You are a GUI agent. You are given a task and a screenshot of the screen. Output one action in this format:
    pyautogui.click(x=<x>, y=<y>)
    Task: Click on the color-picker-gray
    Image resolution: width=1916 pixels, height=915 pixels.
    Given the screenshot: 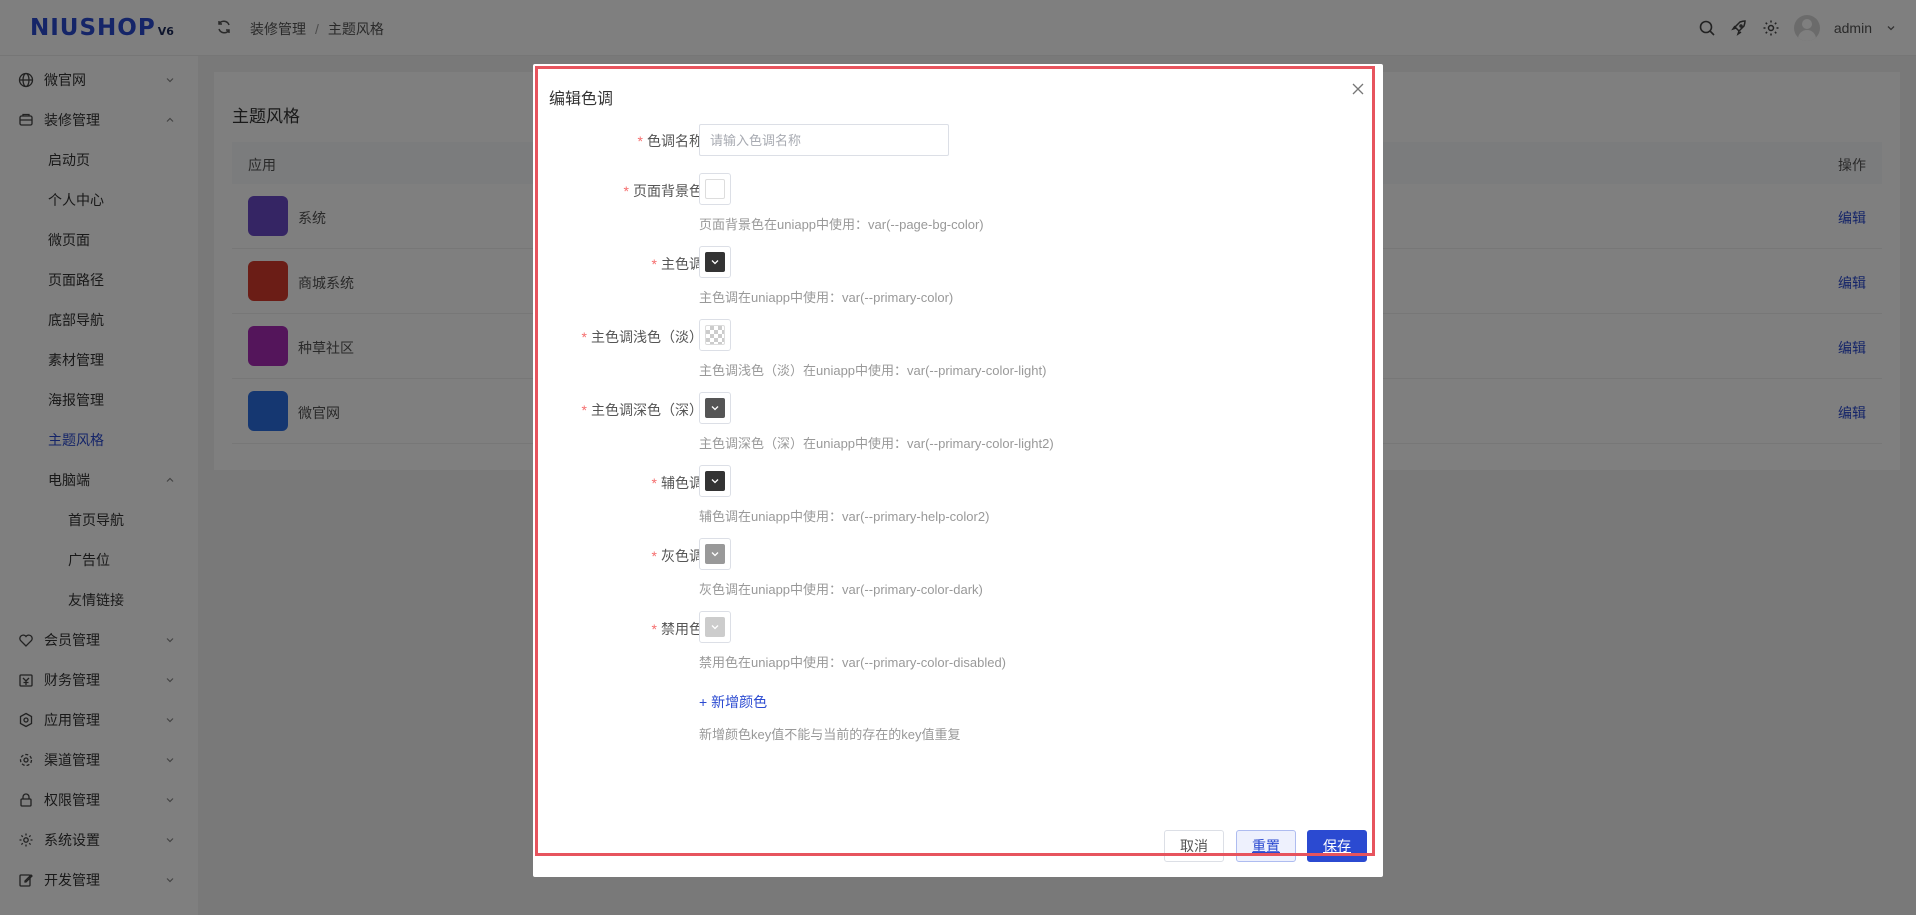 What is the action you would take?
    pyautogui.click(x=715, y=554)
    